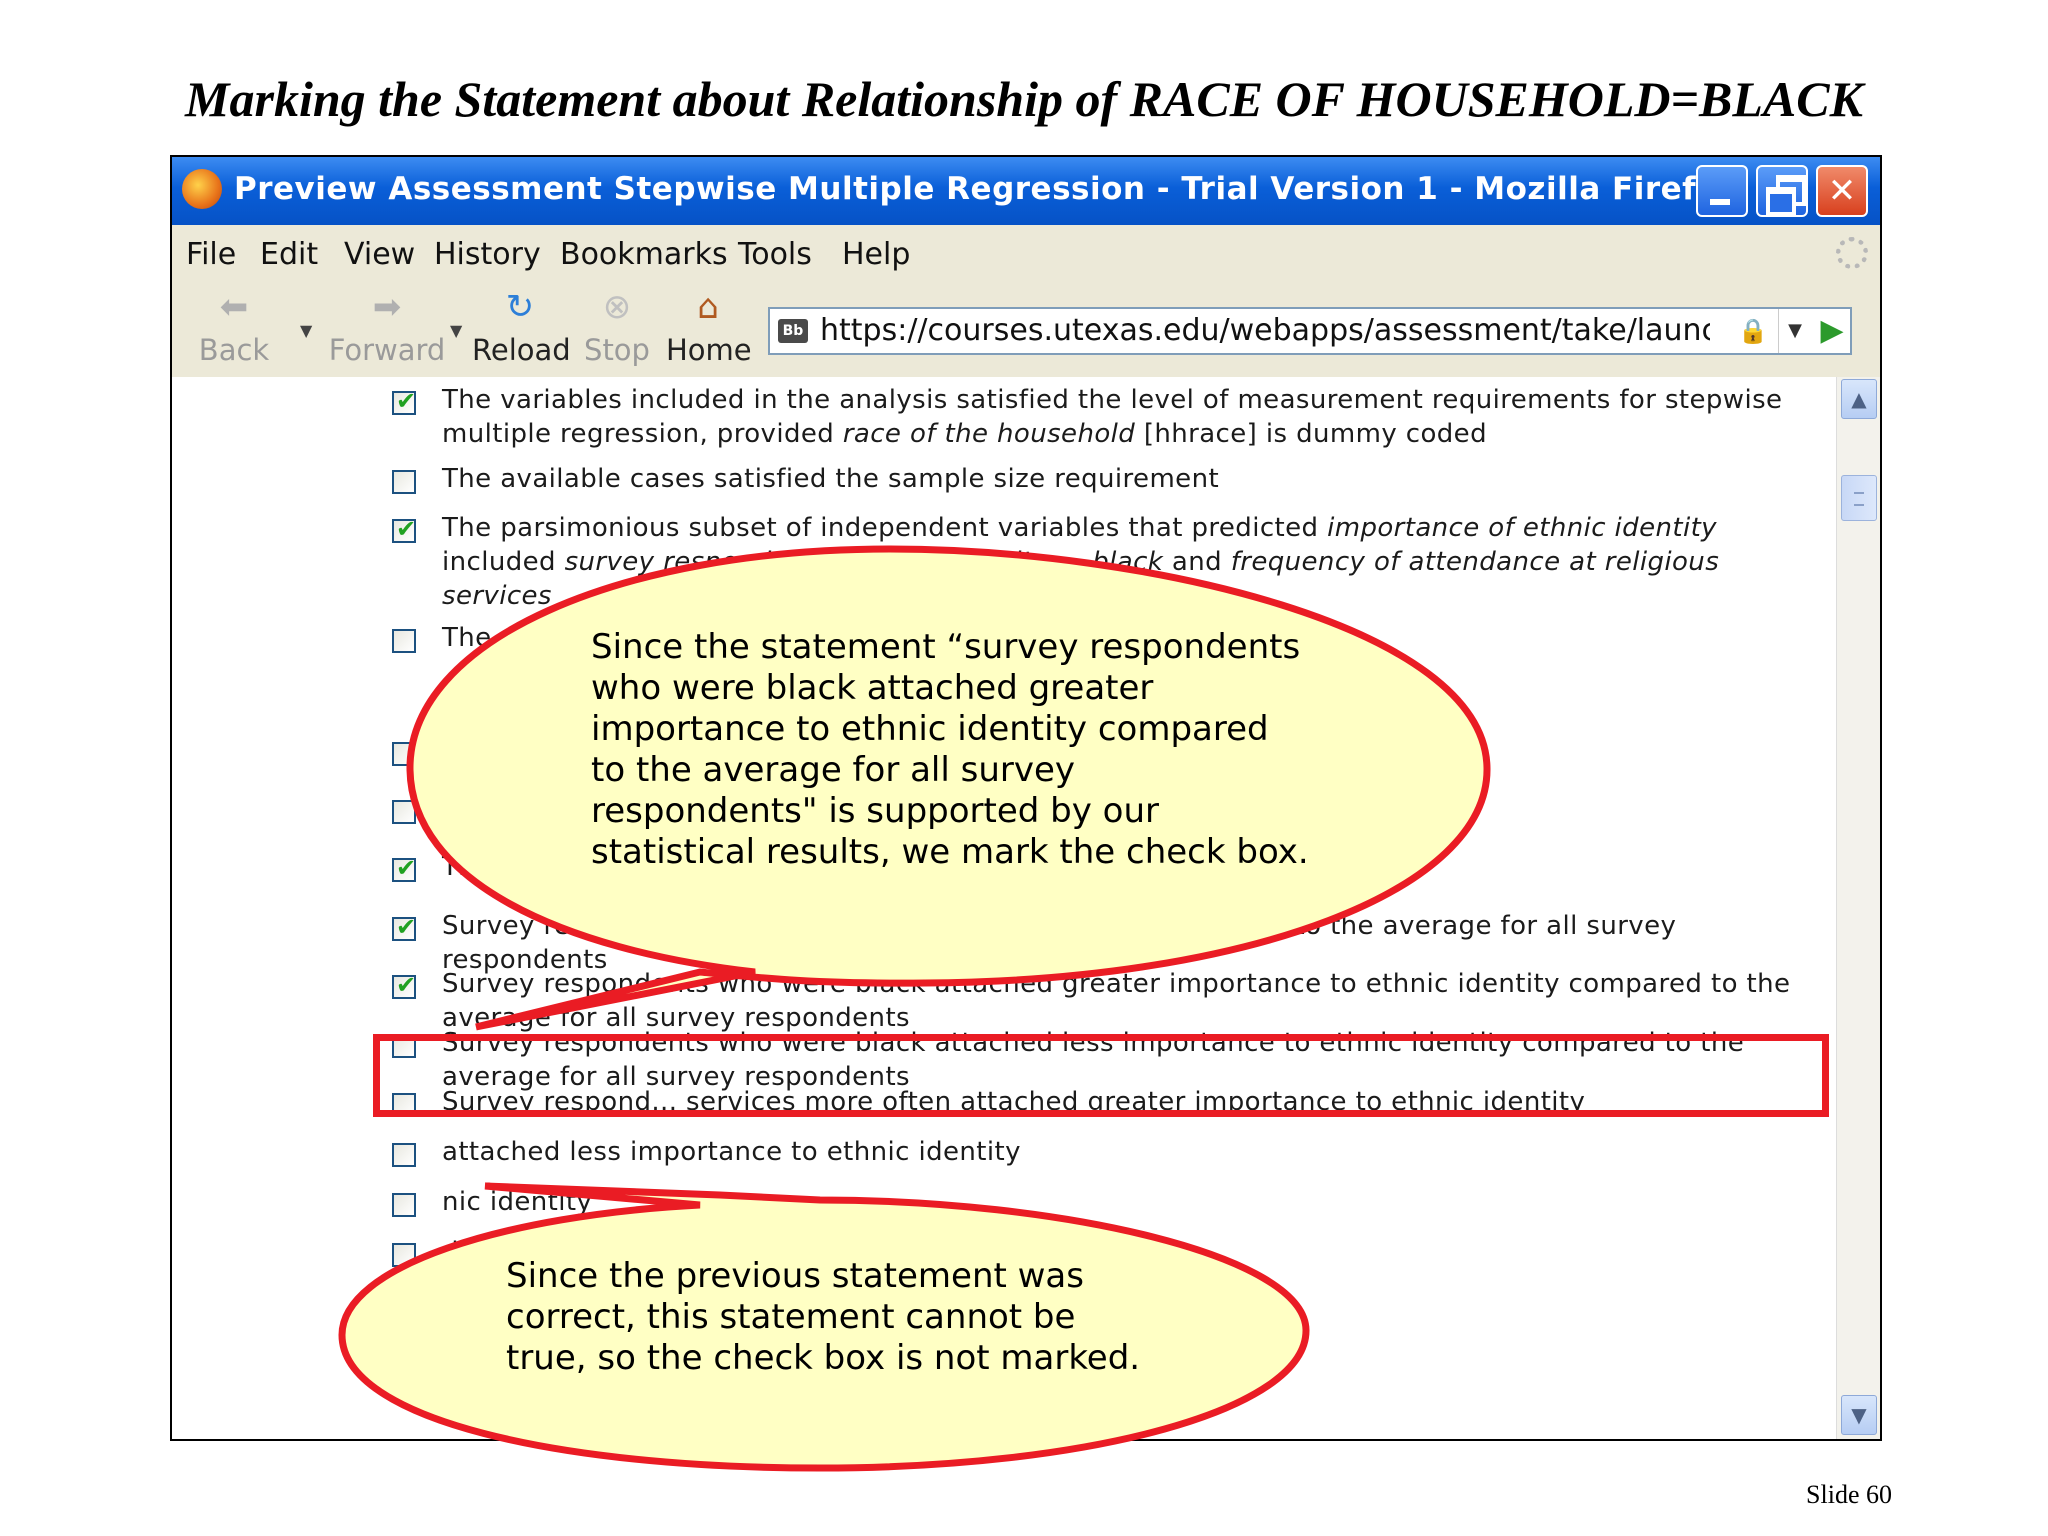 This screenshot has width=2048, height=1536. Describe the element at coordinates (1849, 1494) in the screenshot. I see `slide-number: Slide 60` at that location.